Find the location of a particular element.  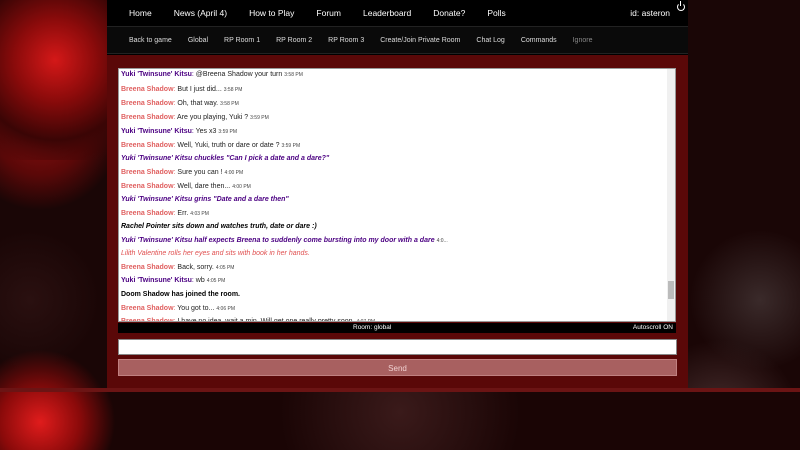

nav-item-home: Home is located at coordinates (140, 13).